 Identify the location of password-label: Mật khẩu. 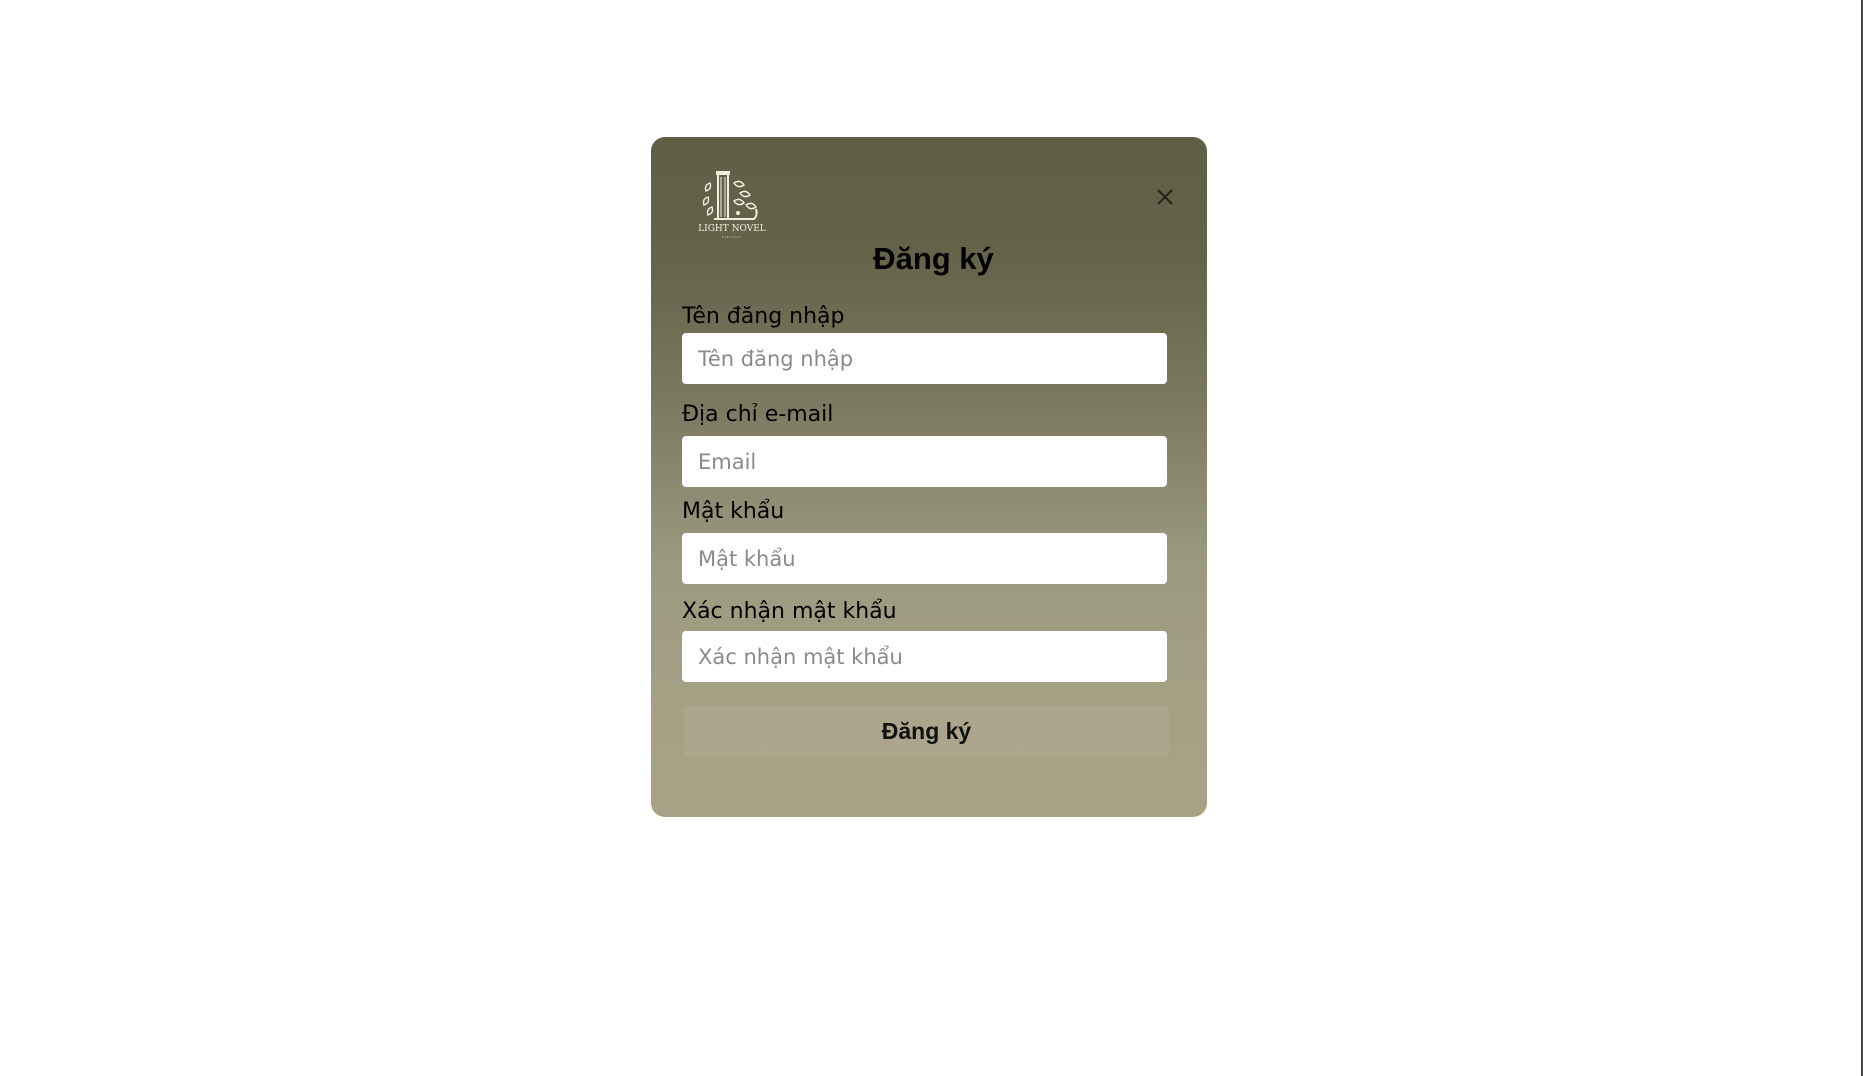
(733, 511).